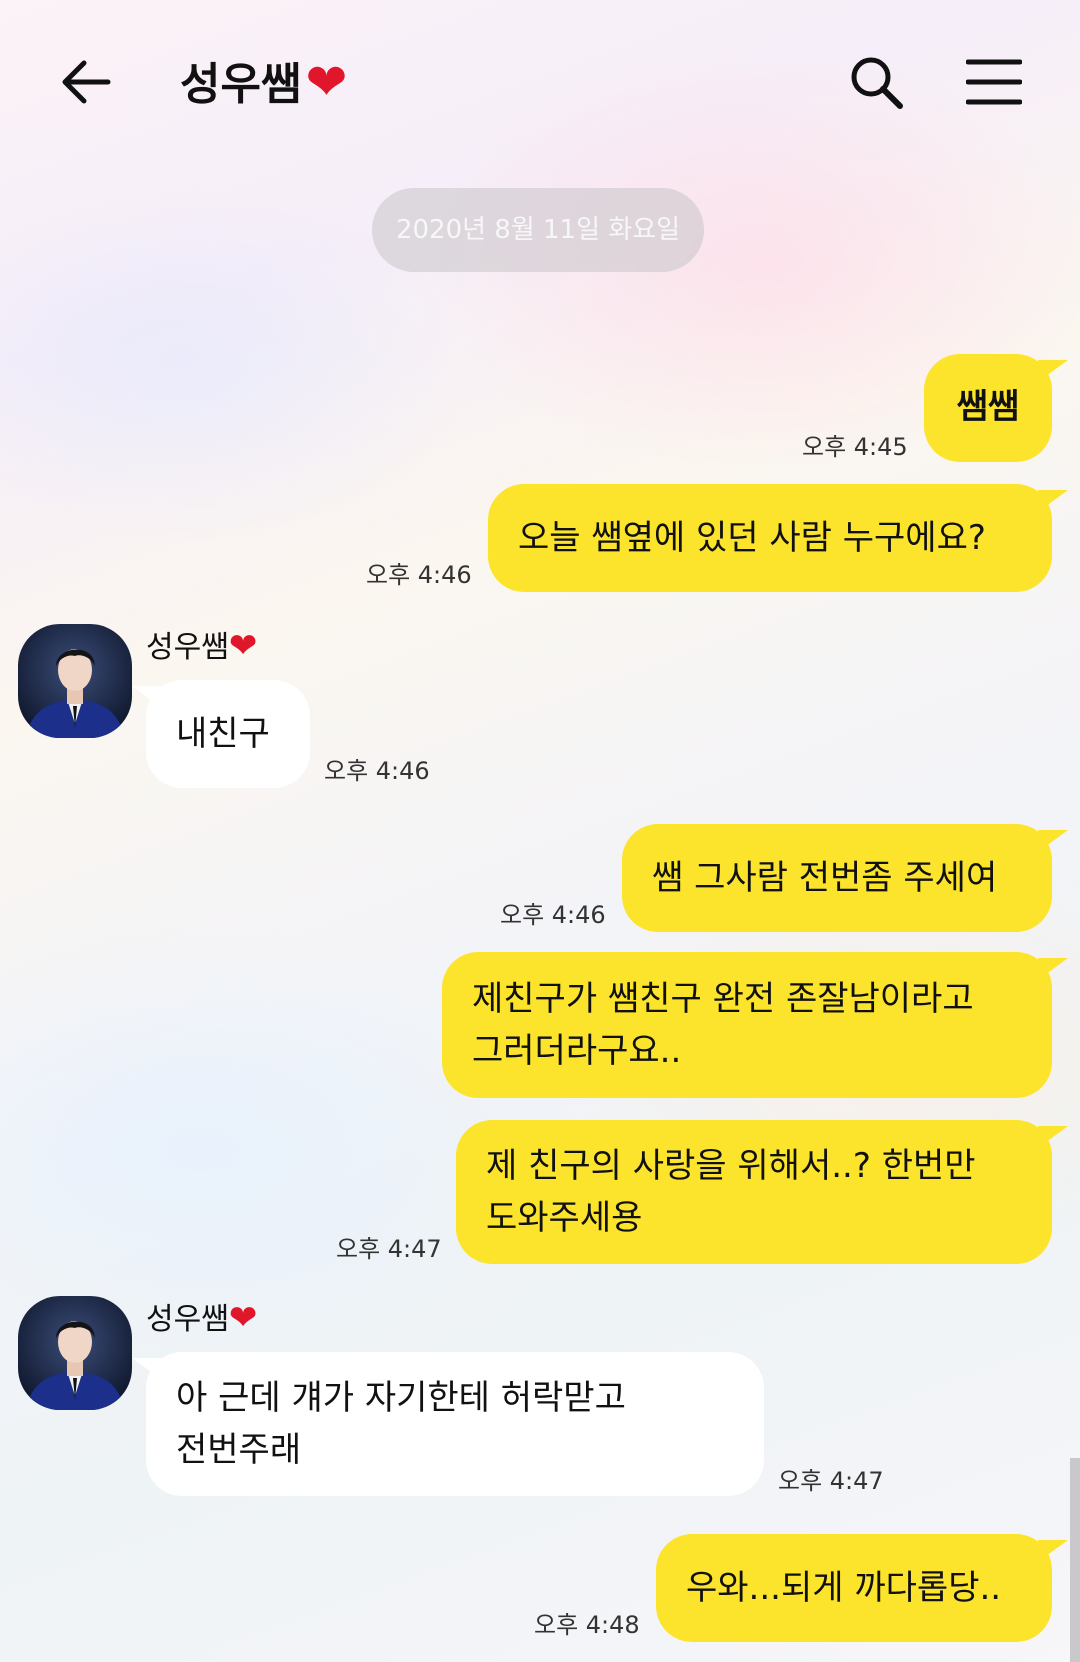 The image size is (1080, 1662). Describe the element at coordinates (239, 1450) in the screenshot. I see `message-text-line: 전번주래` at that location.